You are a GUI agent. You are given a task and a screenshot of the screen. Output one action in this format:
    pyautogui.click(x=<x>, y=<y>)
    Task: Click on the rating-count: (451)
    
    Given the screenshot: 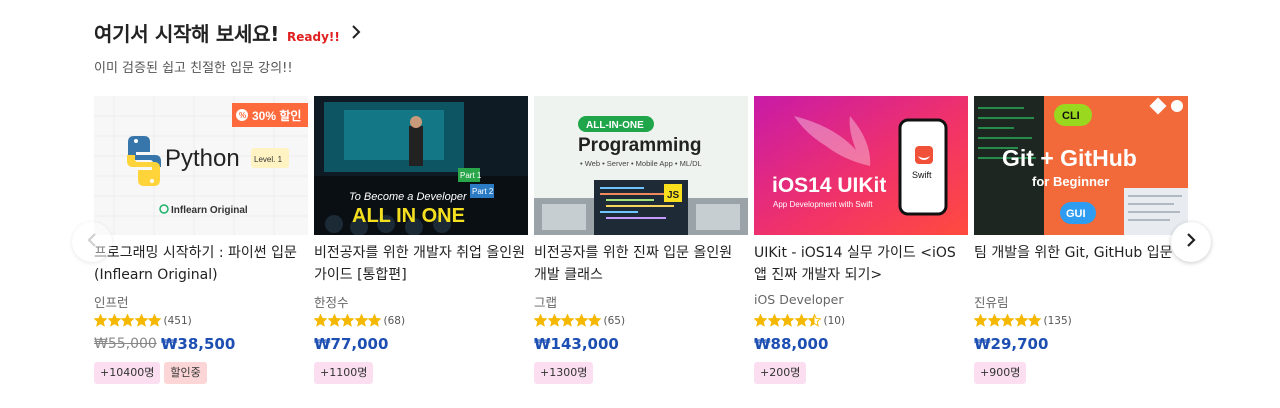 What is the action you would take?
    pyautogui.click(x=177, y=320)
    